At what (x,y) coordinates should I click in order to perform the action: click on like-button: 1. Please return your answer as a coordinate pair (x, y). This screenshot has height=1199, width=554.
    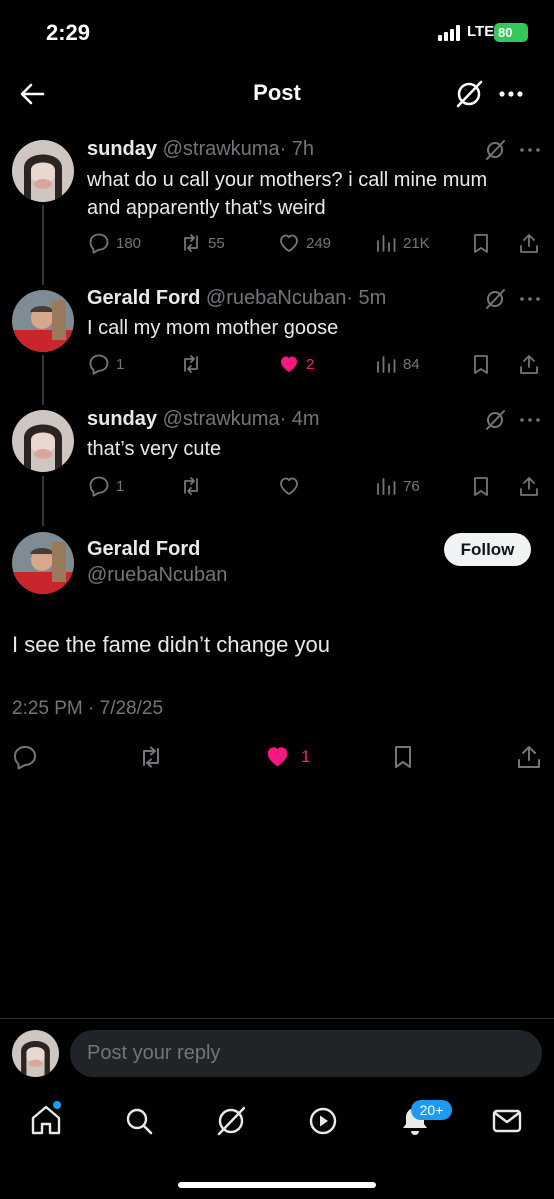
    Looking at the image, I should click on (287, 756).